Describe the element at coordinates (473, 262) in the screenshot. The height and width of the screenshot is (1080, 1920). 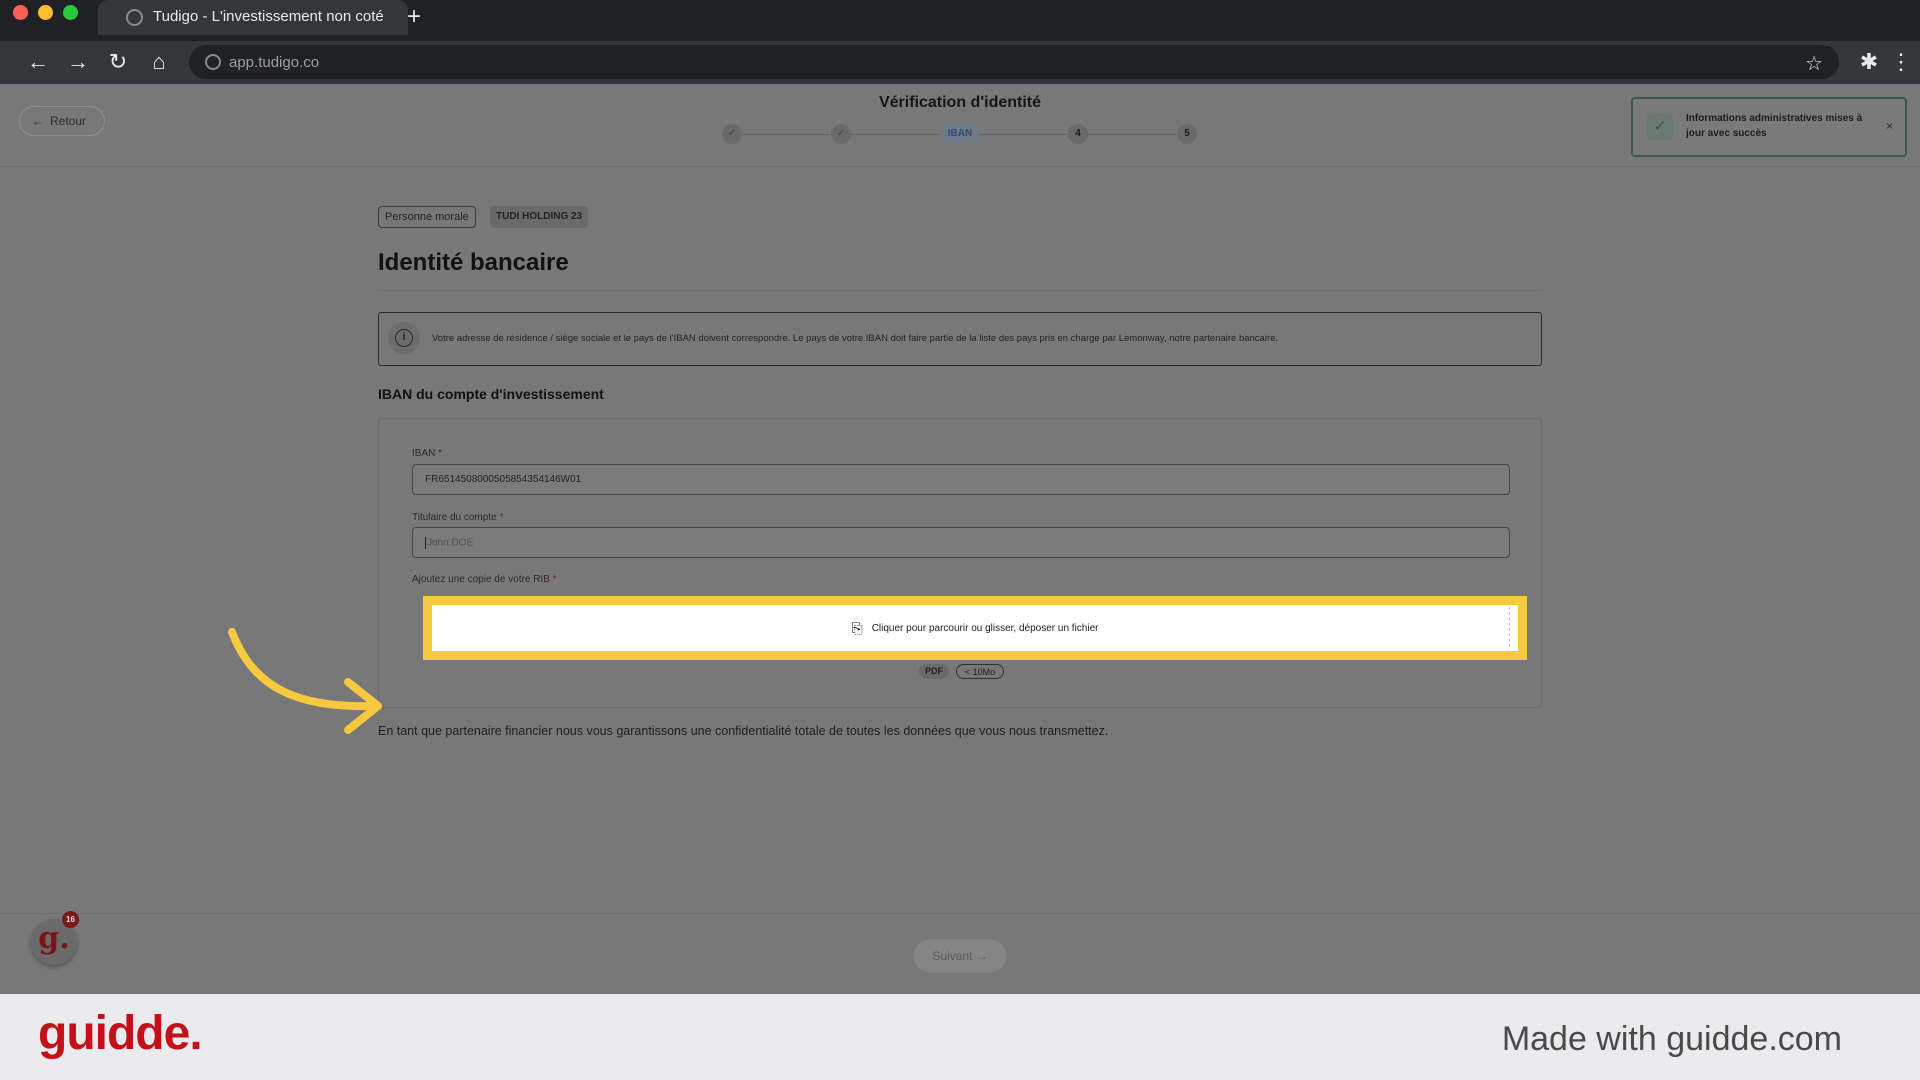
I see `page-title: Identité bancaire` at that location.